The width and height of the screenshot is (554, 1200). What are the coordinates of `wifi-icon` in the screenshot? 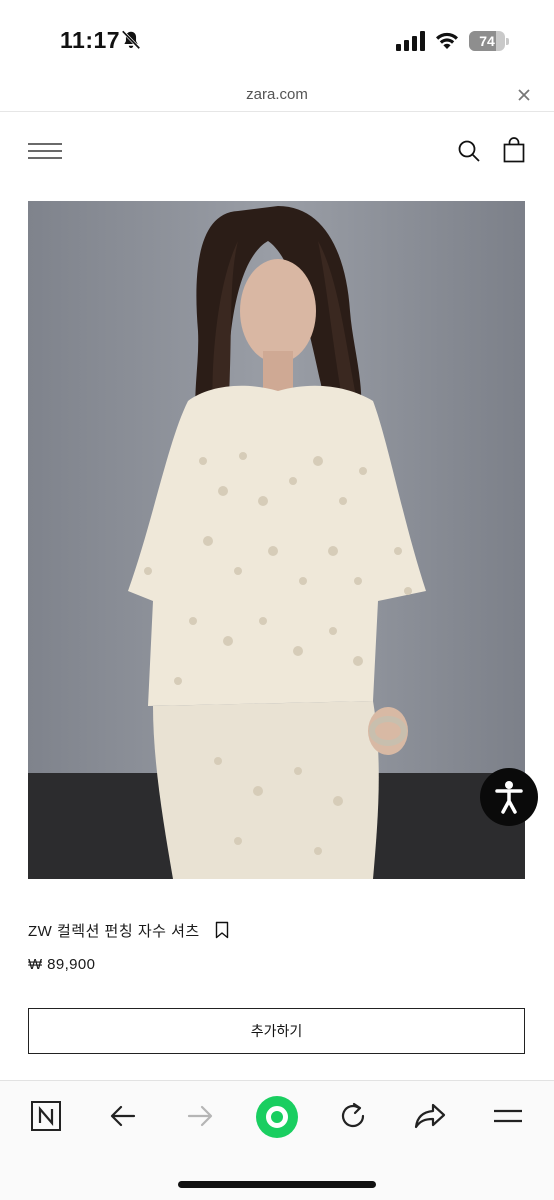 It's located at (447, 40).